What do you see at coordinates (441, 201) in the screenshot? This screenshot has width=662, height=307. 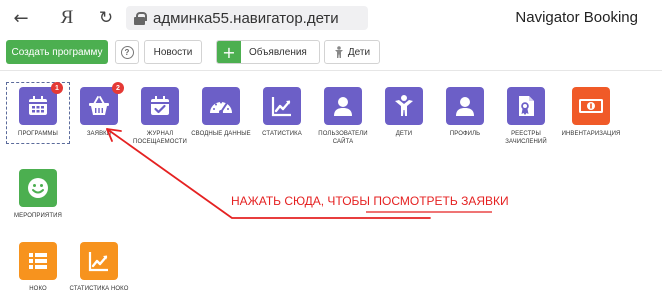 I see `annotation-text-underlined: ПОСМОТРЕТЬ ЗАЯВКИ` at bounding box center [441, 201].